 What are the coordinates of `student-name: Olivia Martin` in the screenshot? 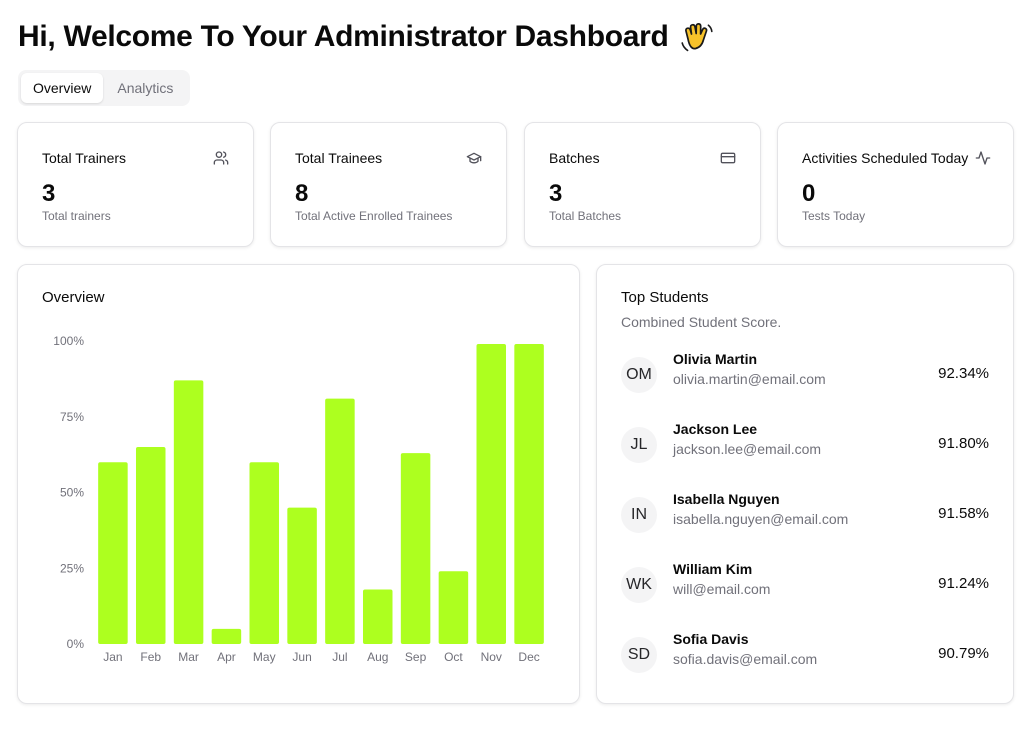 It's located at (715, 359).